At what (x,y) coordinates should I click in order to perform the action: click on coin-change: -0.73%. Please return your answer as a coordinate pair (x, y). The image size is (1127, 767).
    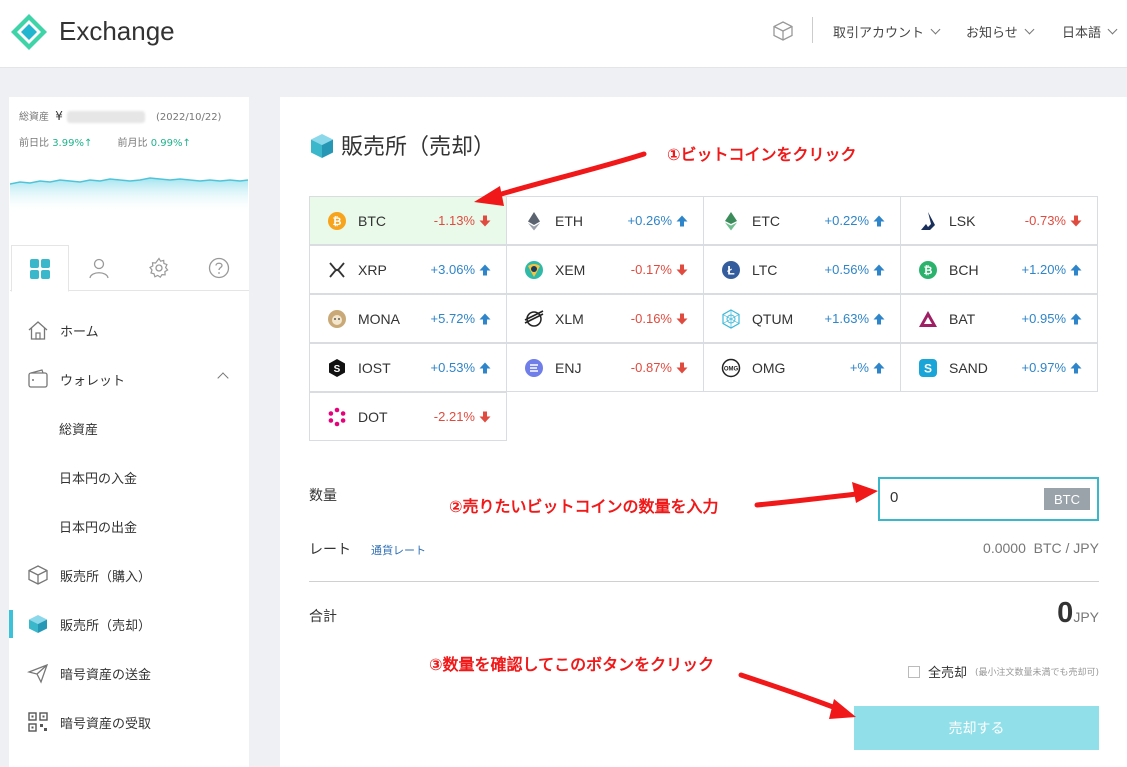
    Looking at the image, I should click on (1045, 220).